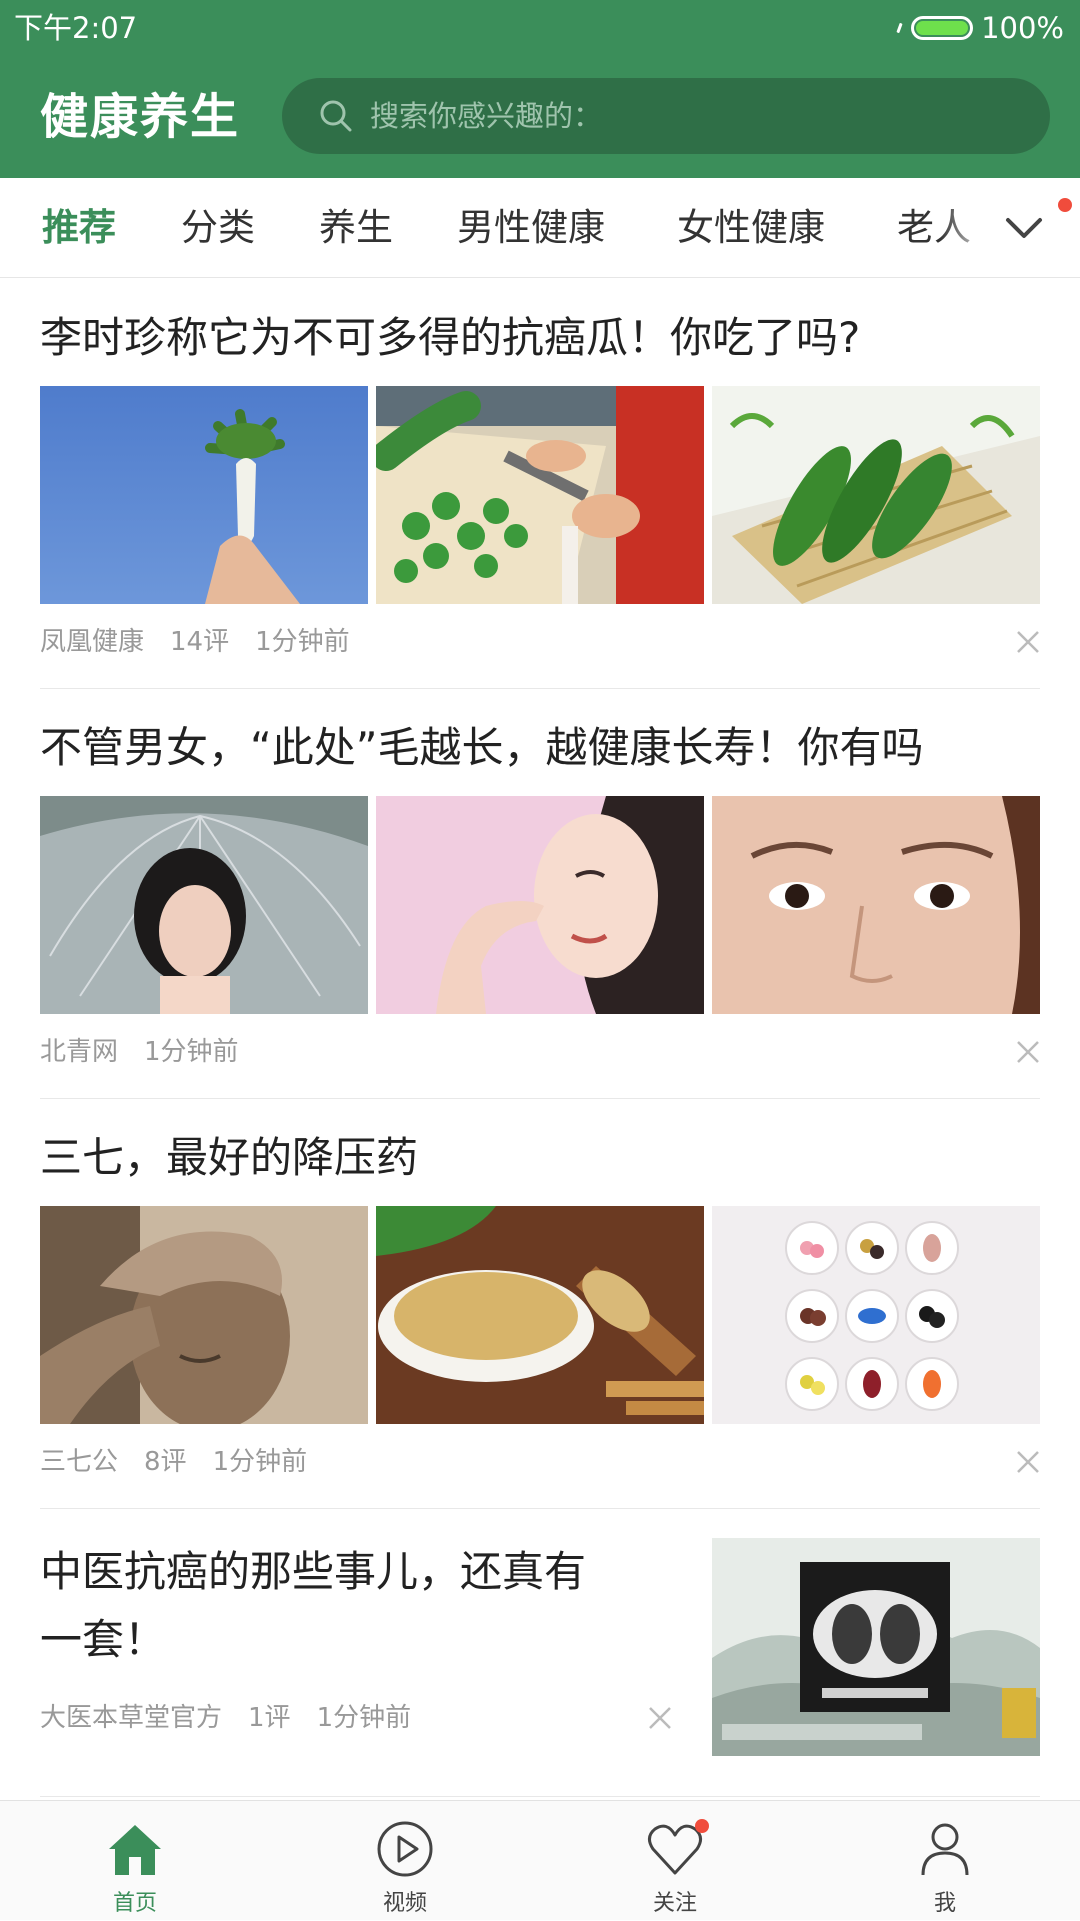 This screenshot has width=1080, height=1921. Describe the element at coordinates (131, 1718) in the screenshot. I see `article-source: 大医本草堂官方` at that location.